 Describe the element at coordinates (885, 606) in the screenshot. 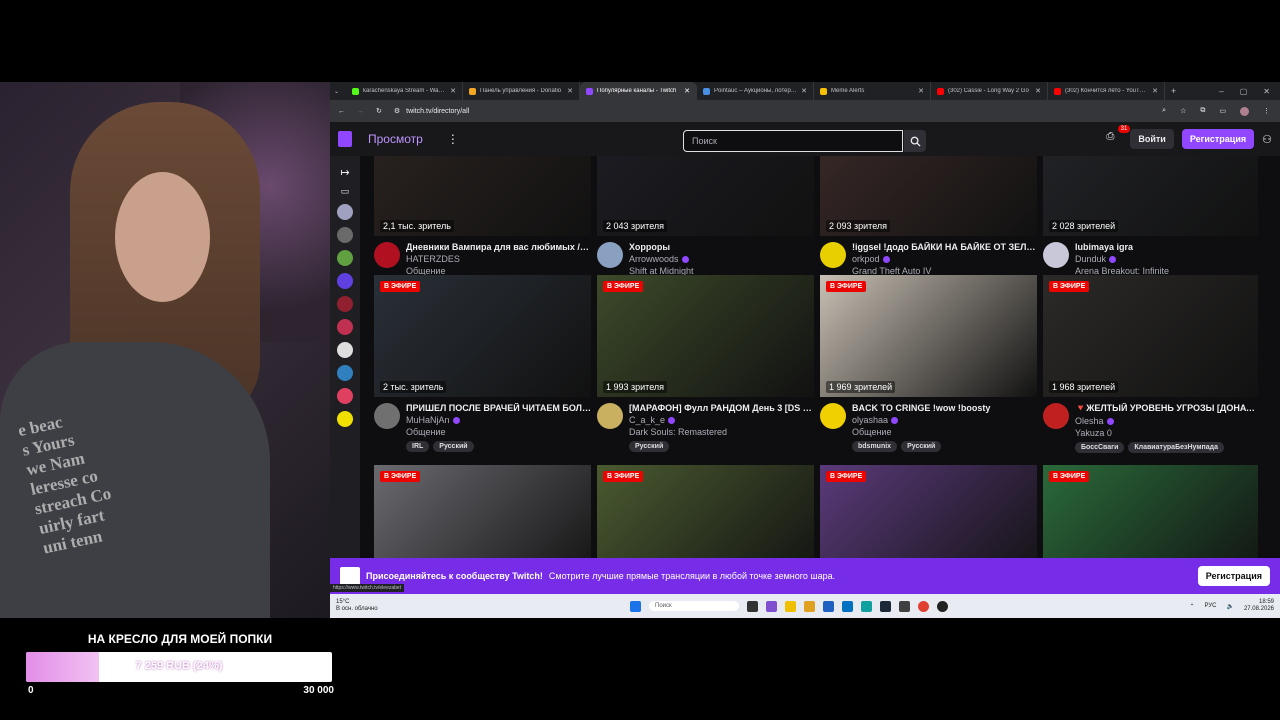

I see `steam-icon` at that location.